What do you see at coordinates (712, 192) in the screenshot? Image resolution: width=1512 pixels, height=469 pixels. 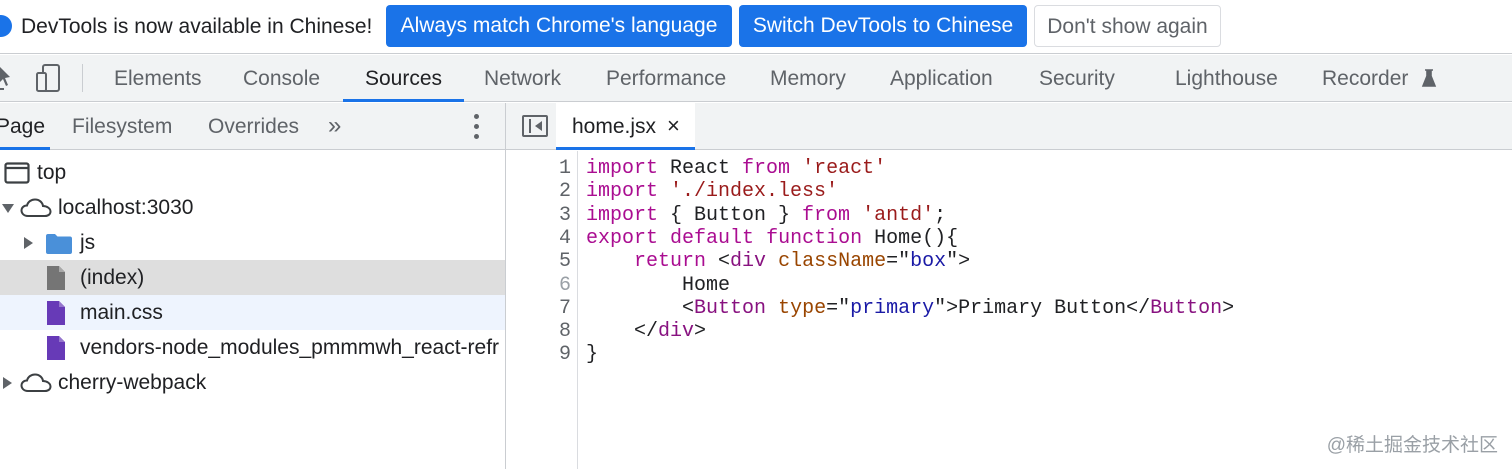 I see `code-line: import './index.less'` at bounding box center [712, 192].